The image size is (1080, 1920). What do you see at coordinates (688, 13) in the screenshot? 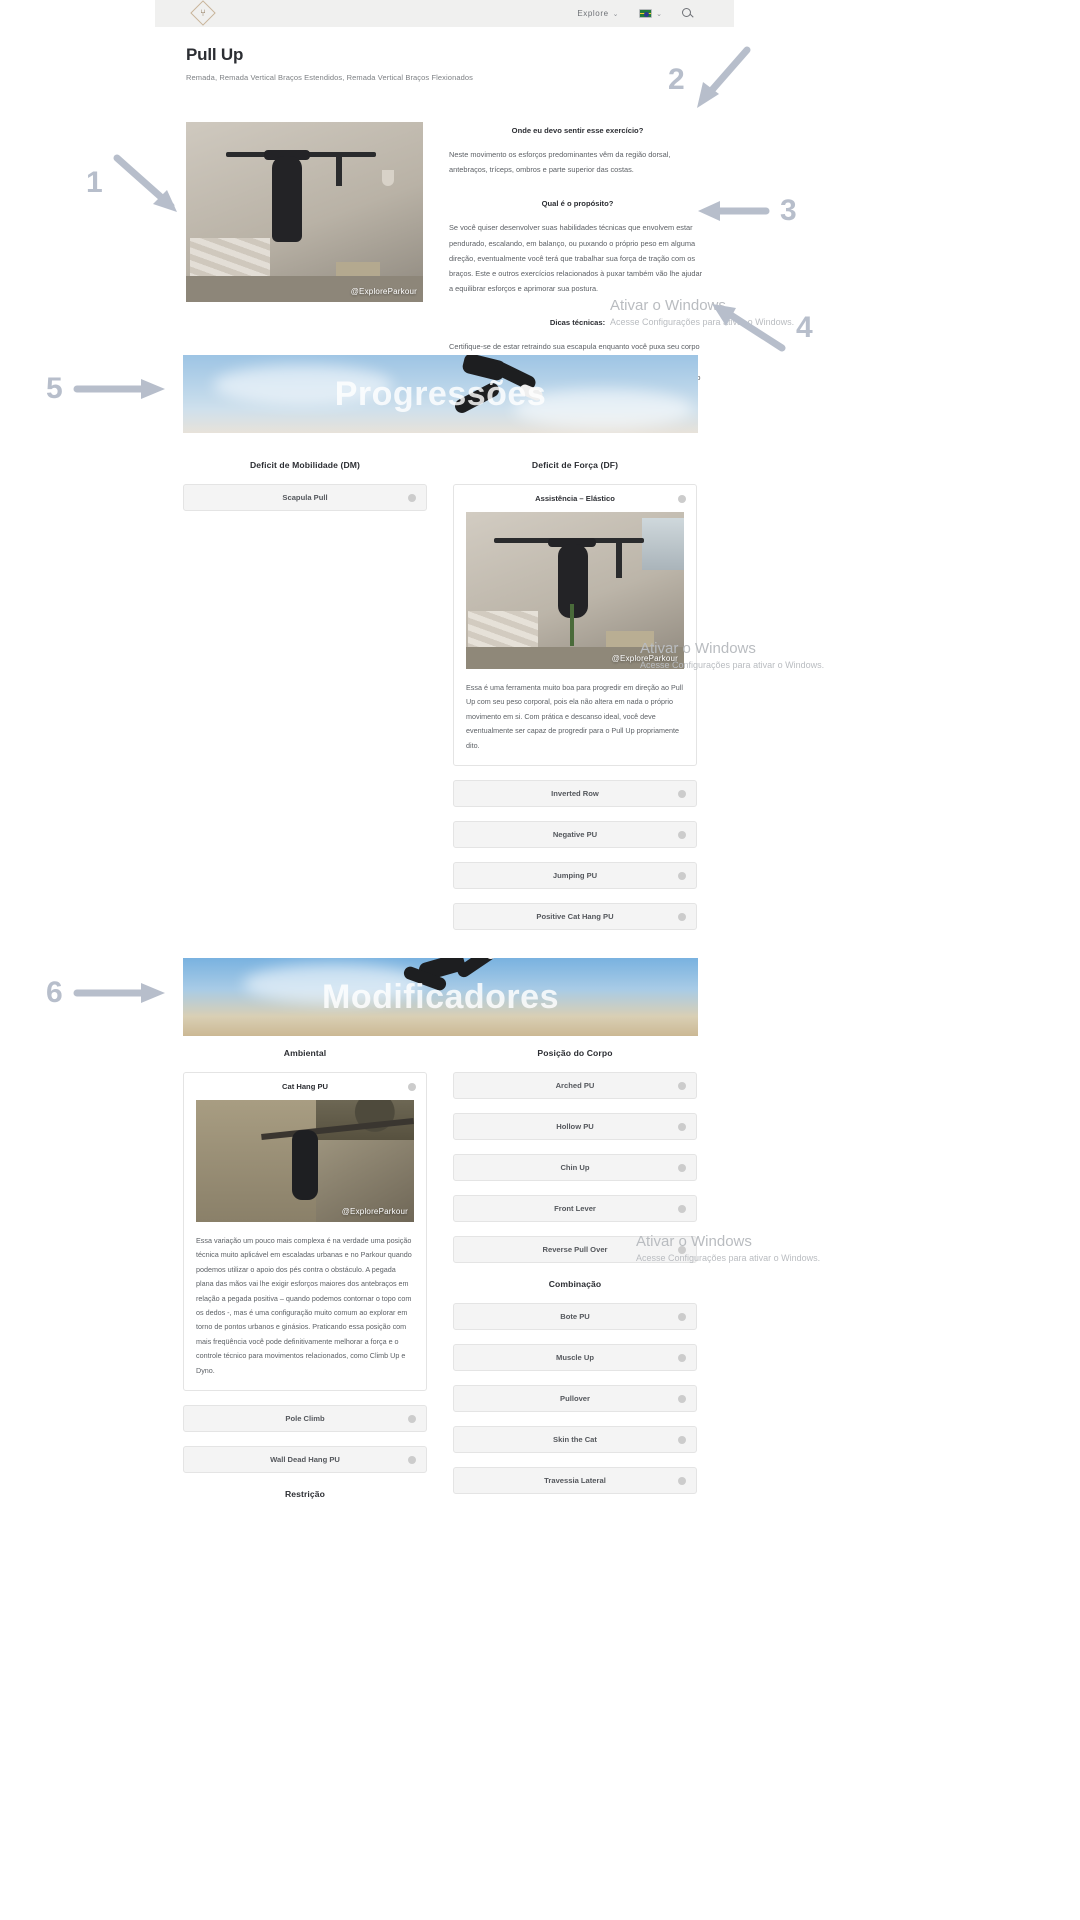
I see `search-icon` at bounding box center [688, 13].